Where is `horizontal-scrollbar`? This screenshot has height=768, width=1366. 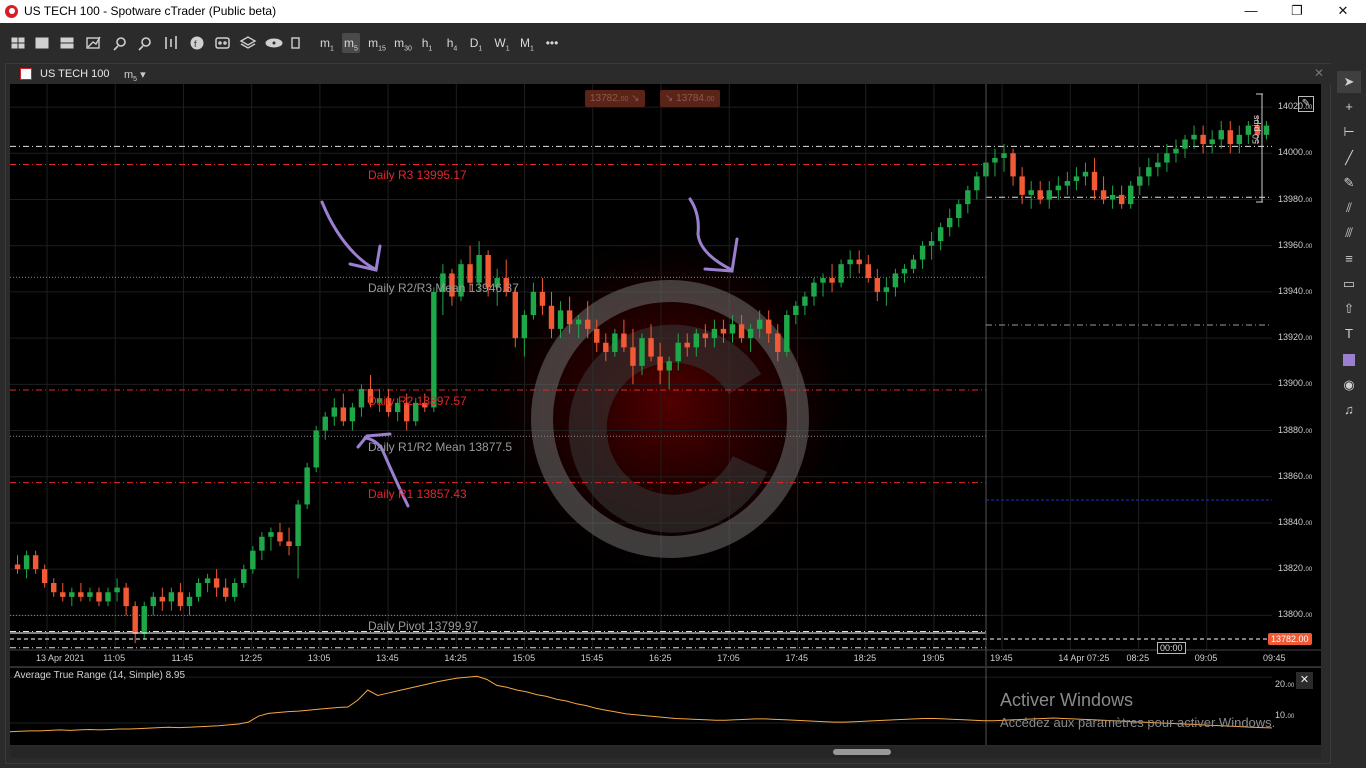 horizontal-scrollbar is located at coordinates (665, 752).